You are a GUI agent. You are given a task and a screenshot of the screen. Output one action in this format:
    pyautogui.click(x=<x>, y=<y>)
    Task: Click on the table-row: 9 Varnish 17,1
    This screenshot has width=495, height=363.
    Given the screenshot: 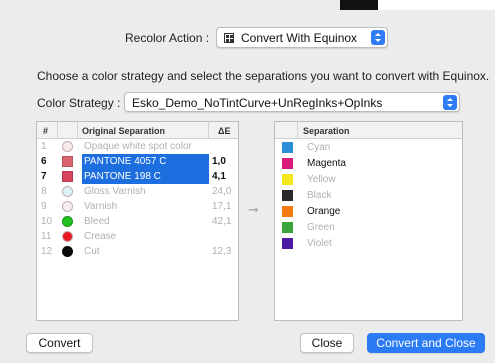 What is the action you would take?
    pyautogui.click(x=137, y=206)
    